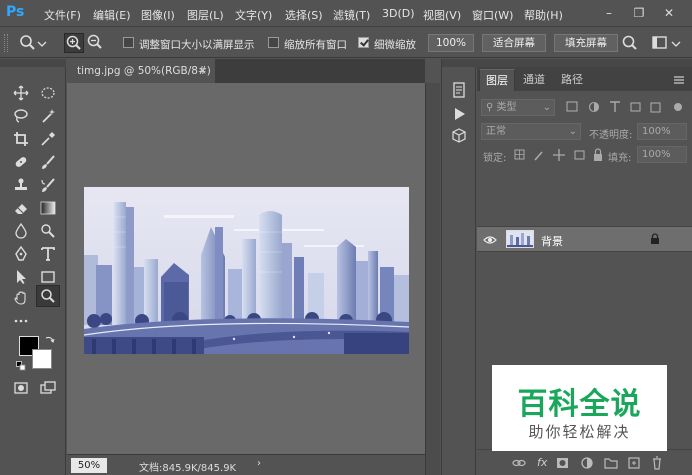 Image resolution: width=692 pixels, height=475 pixels. I want to click on zoom-tool-preset-icon, so click(28, 43).